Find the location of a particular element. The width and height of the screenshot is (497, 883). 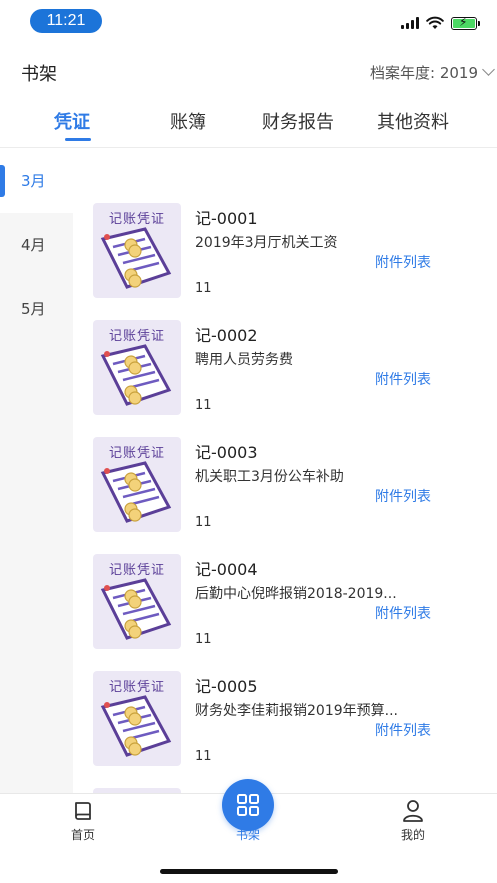

active-tab-underline is located at coordinates (78, 139).